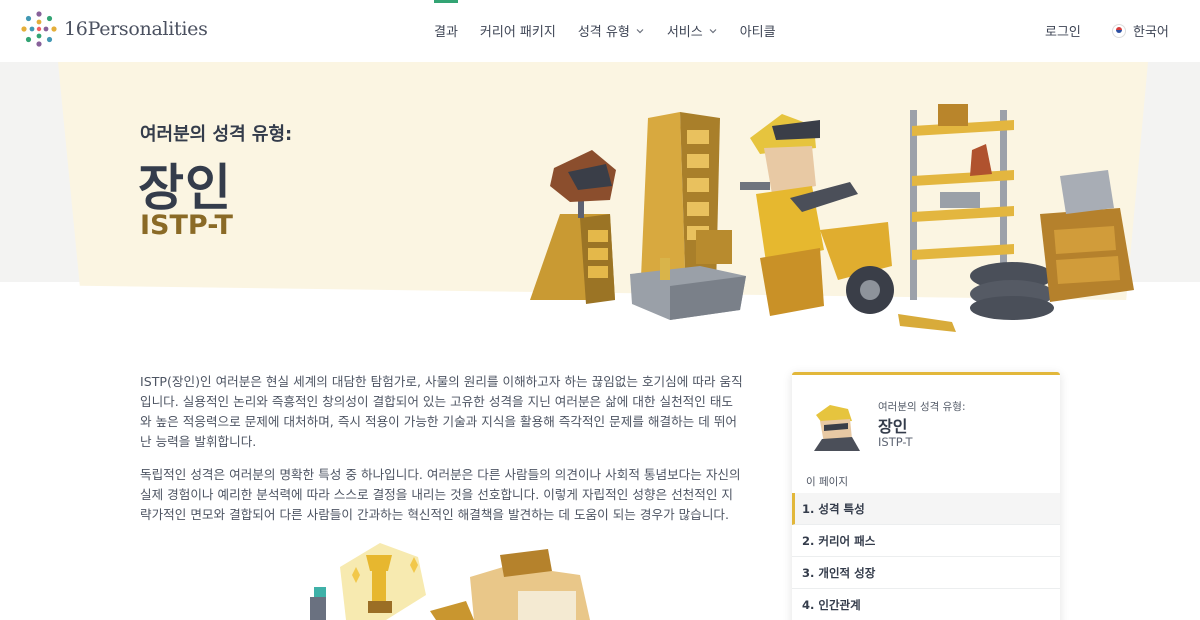 The width and height of the screenshot is (1200, 620). Describe the element at coordinates (827, 482) in the screenshot. I see `on-this-page-label: 이 페이지` at that location.